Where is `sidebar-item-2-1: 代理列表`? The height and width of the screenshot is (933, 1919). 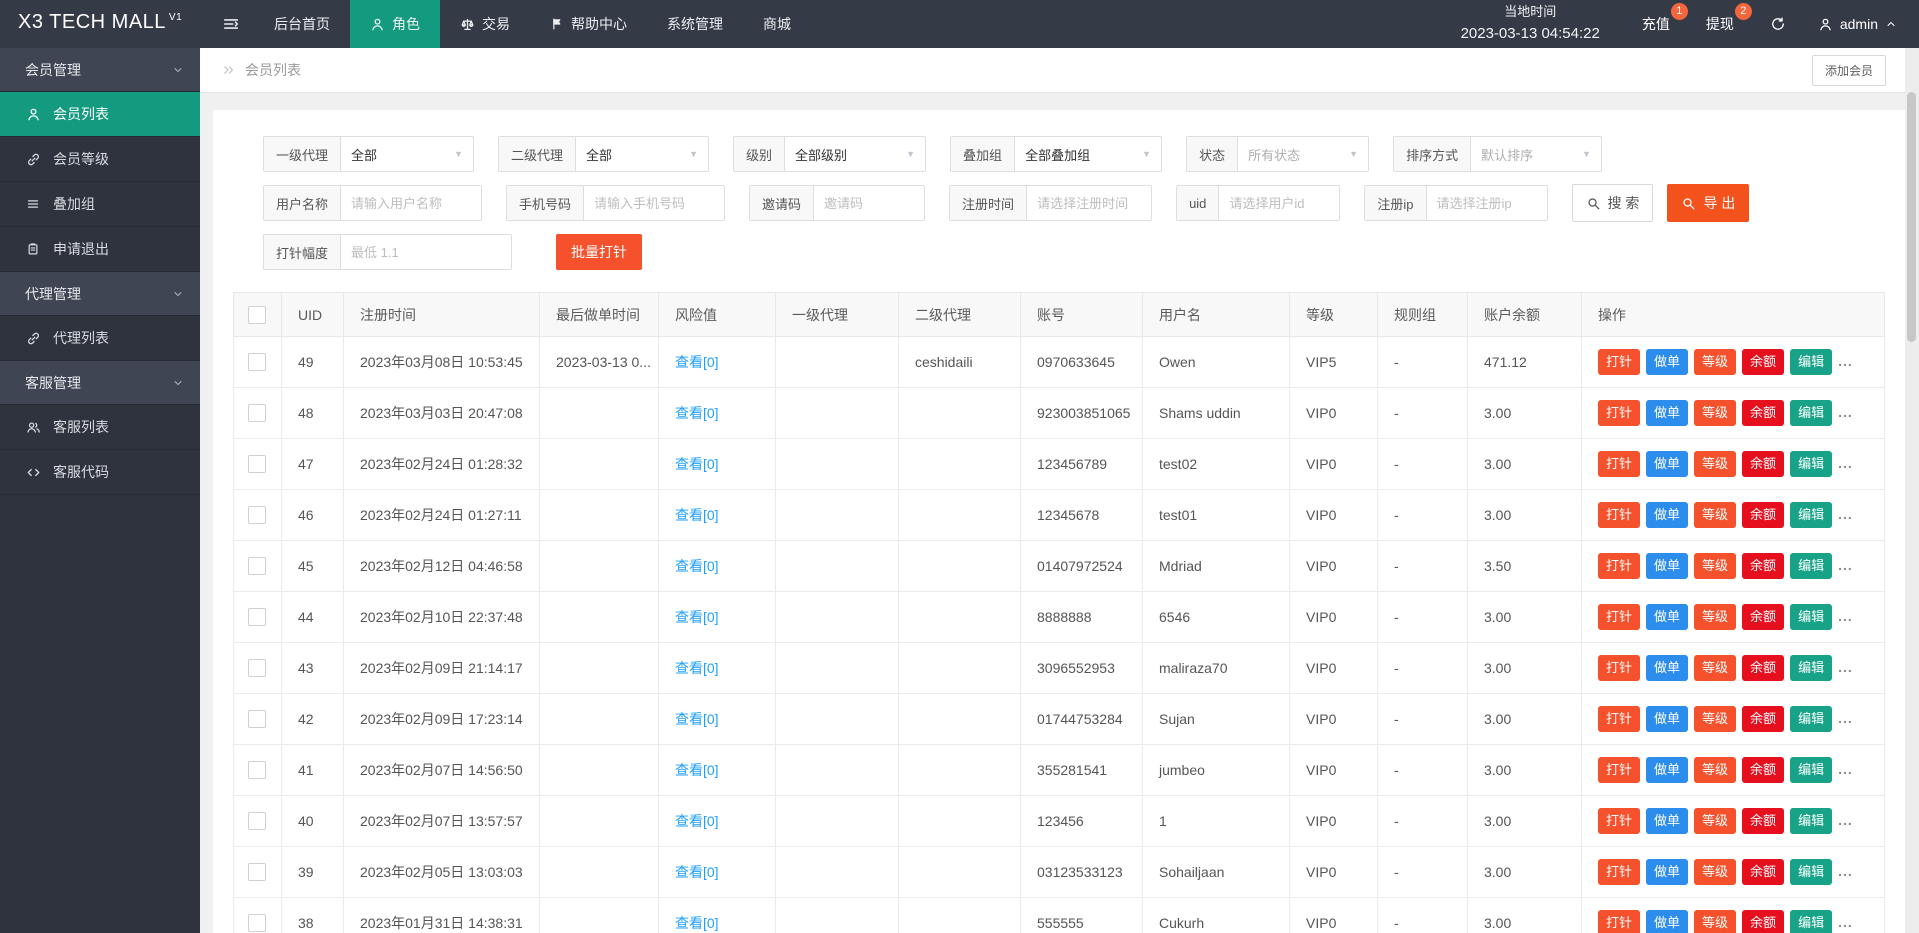 sidebar-item-2-1: 代理列表 is located at coordinates (100, 338).